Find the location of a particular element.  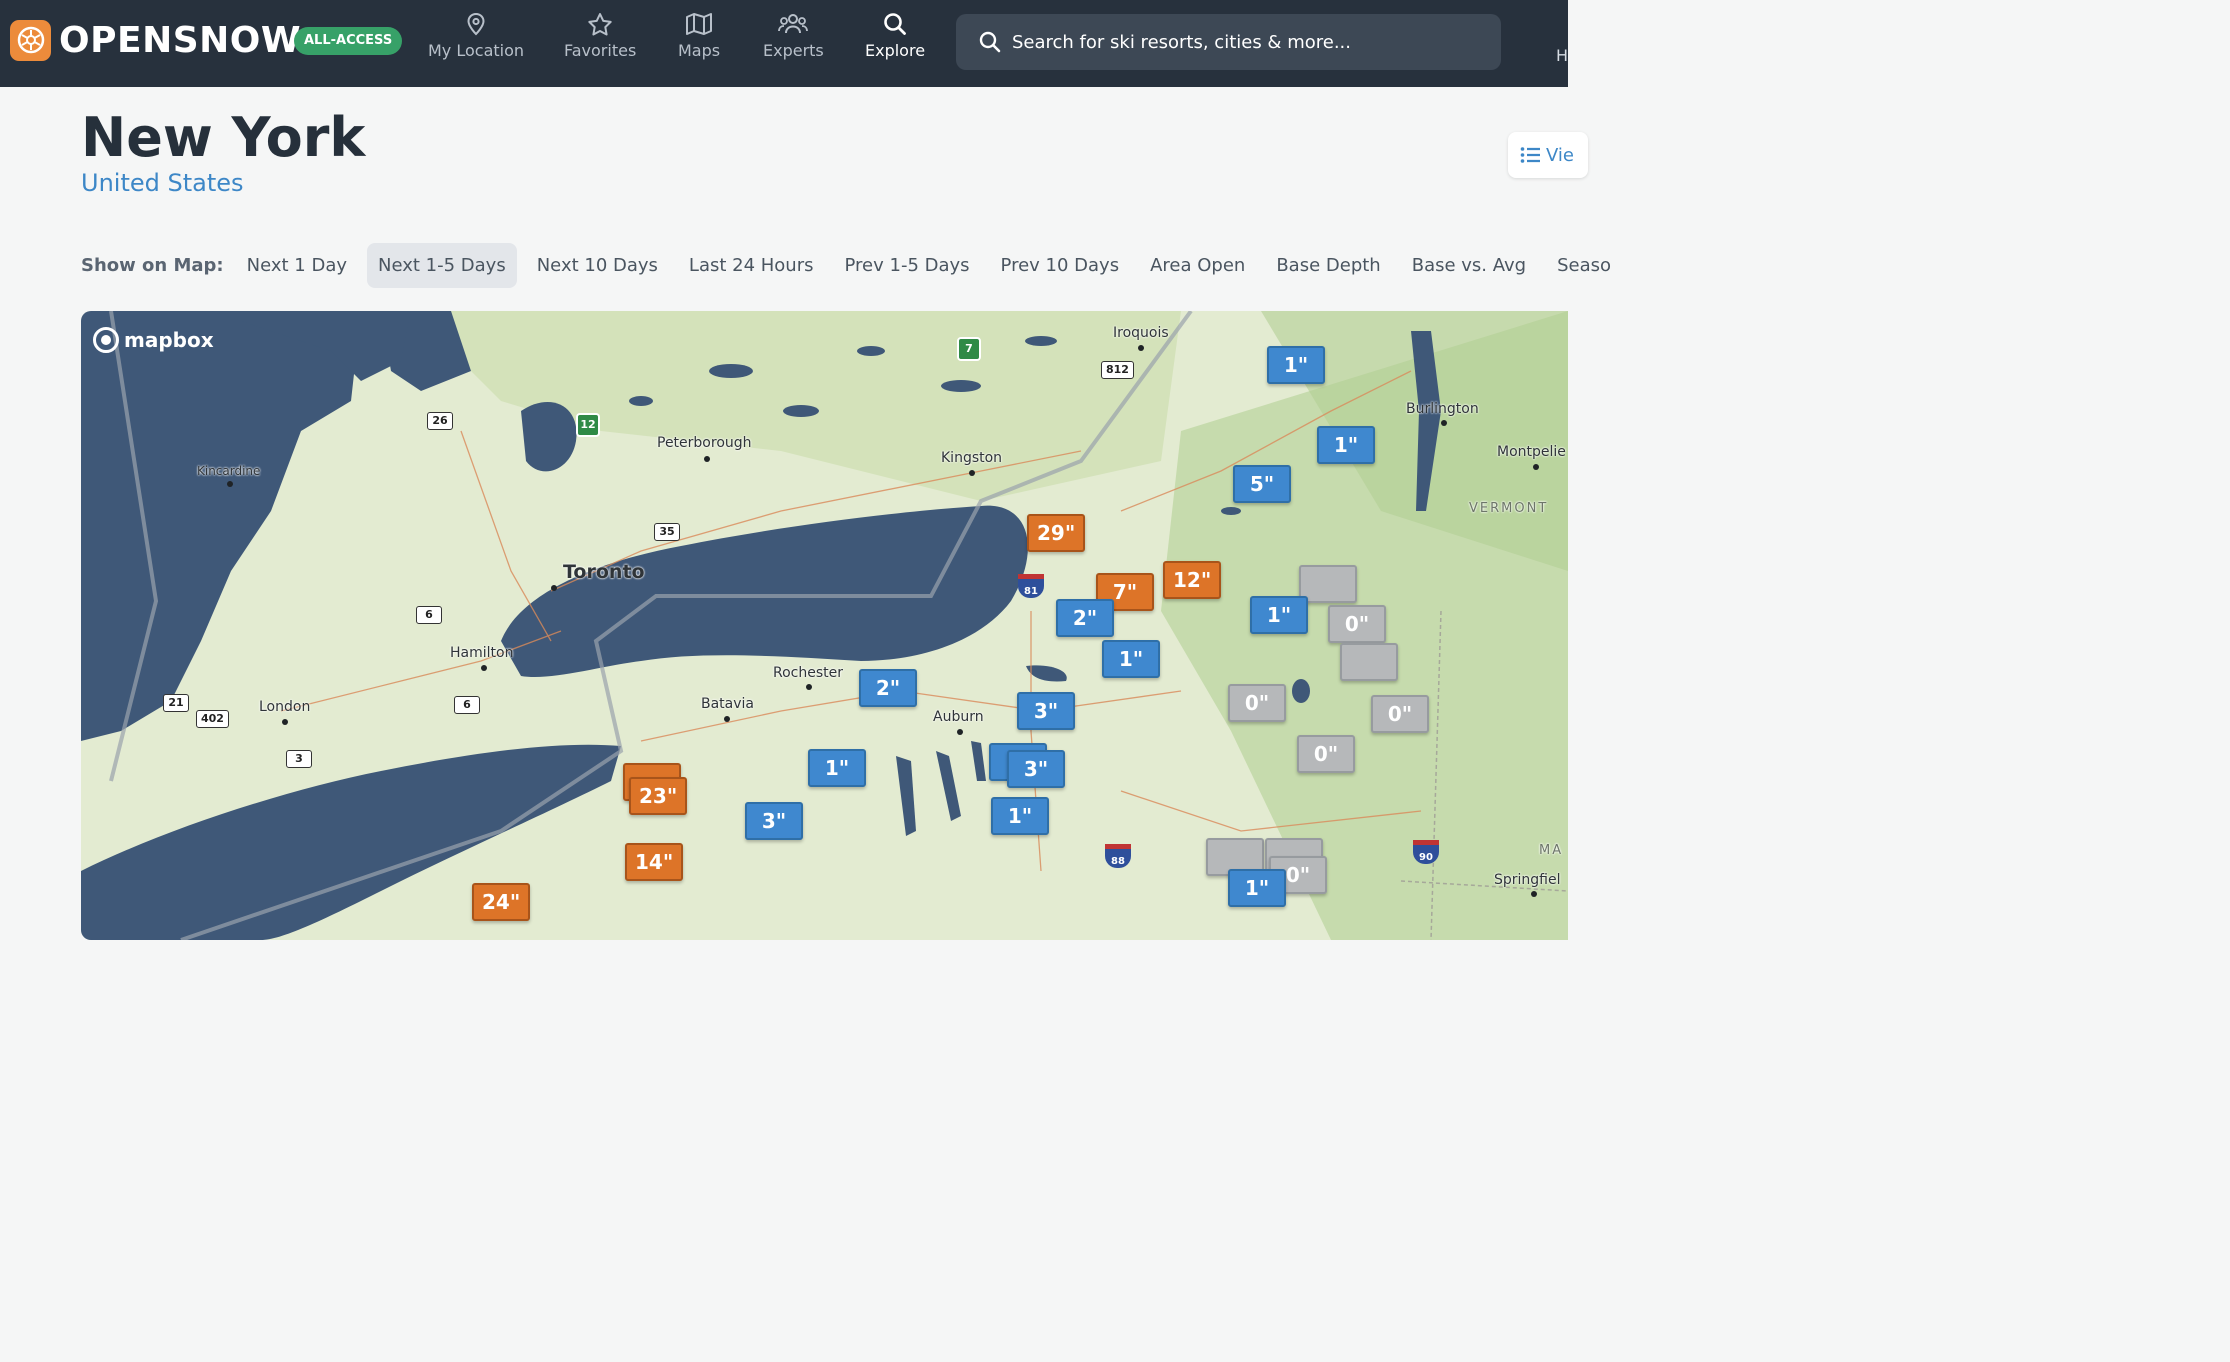

route-shield-21: 21 is located at coordinates (176, 703).